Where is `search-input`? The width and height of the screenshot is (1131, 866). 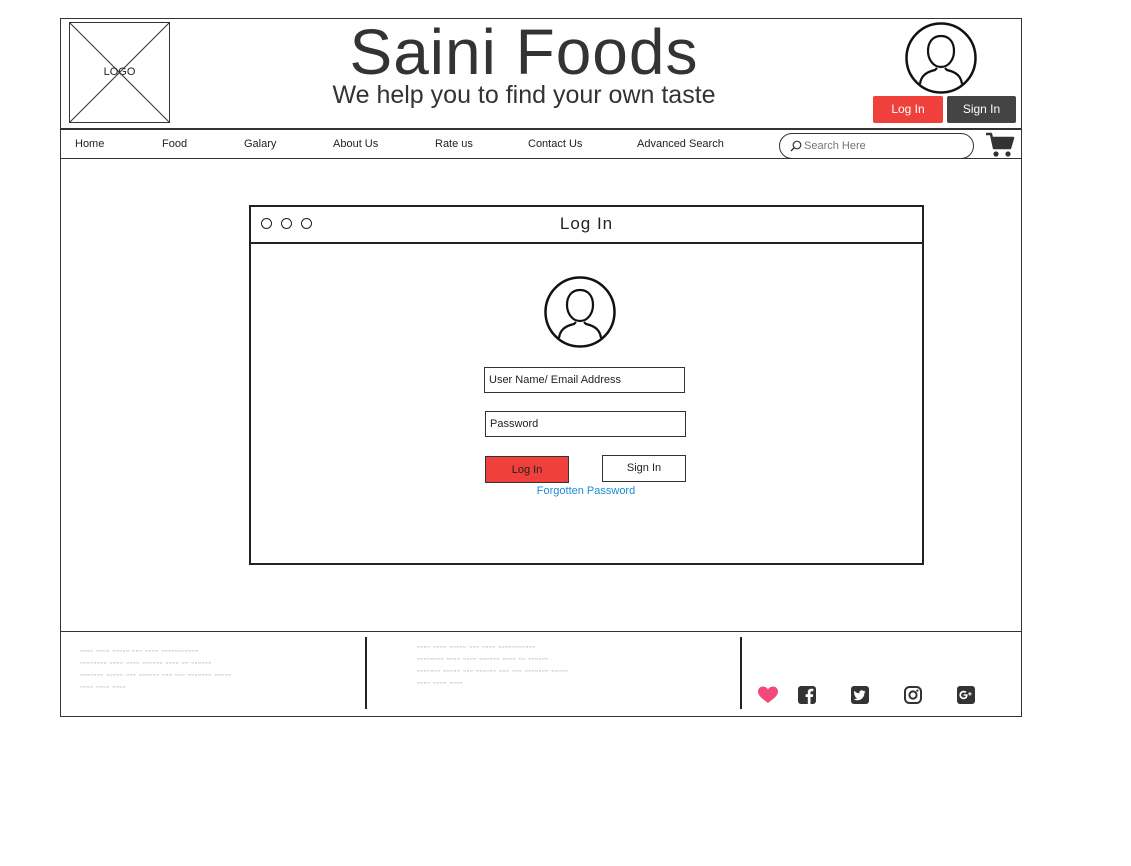 search-input is located at coordinates (884, 146).